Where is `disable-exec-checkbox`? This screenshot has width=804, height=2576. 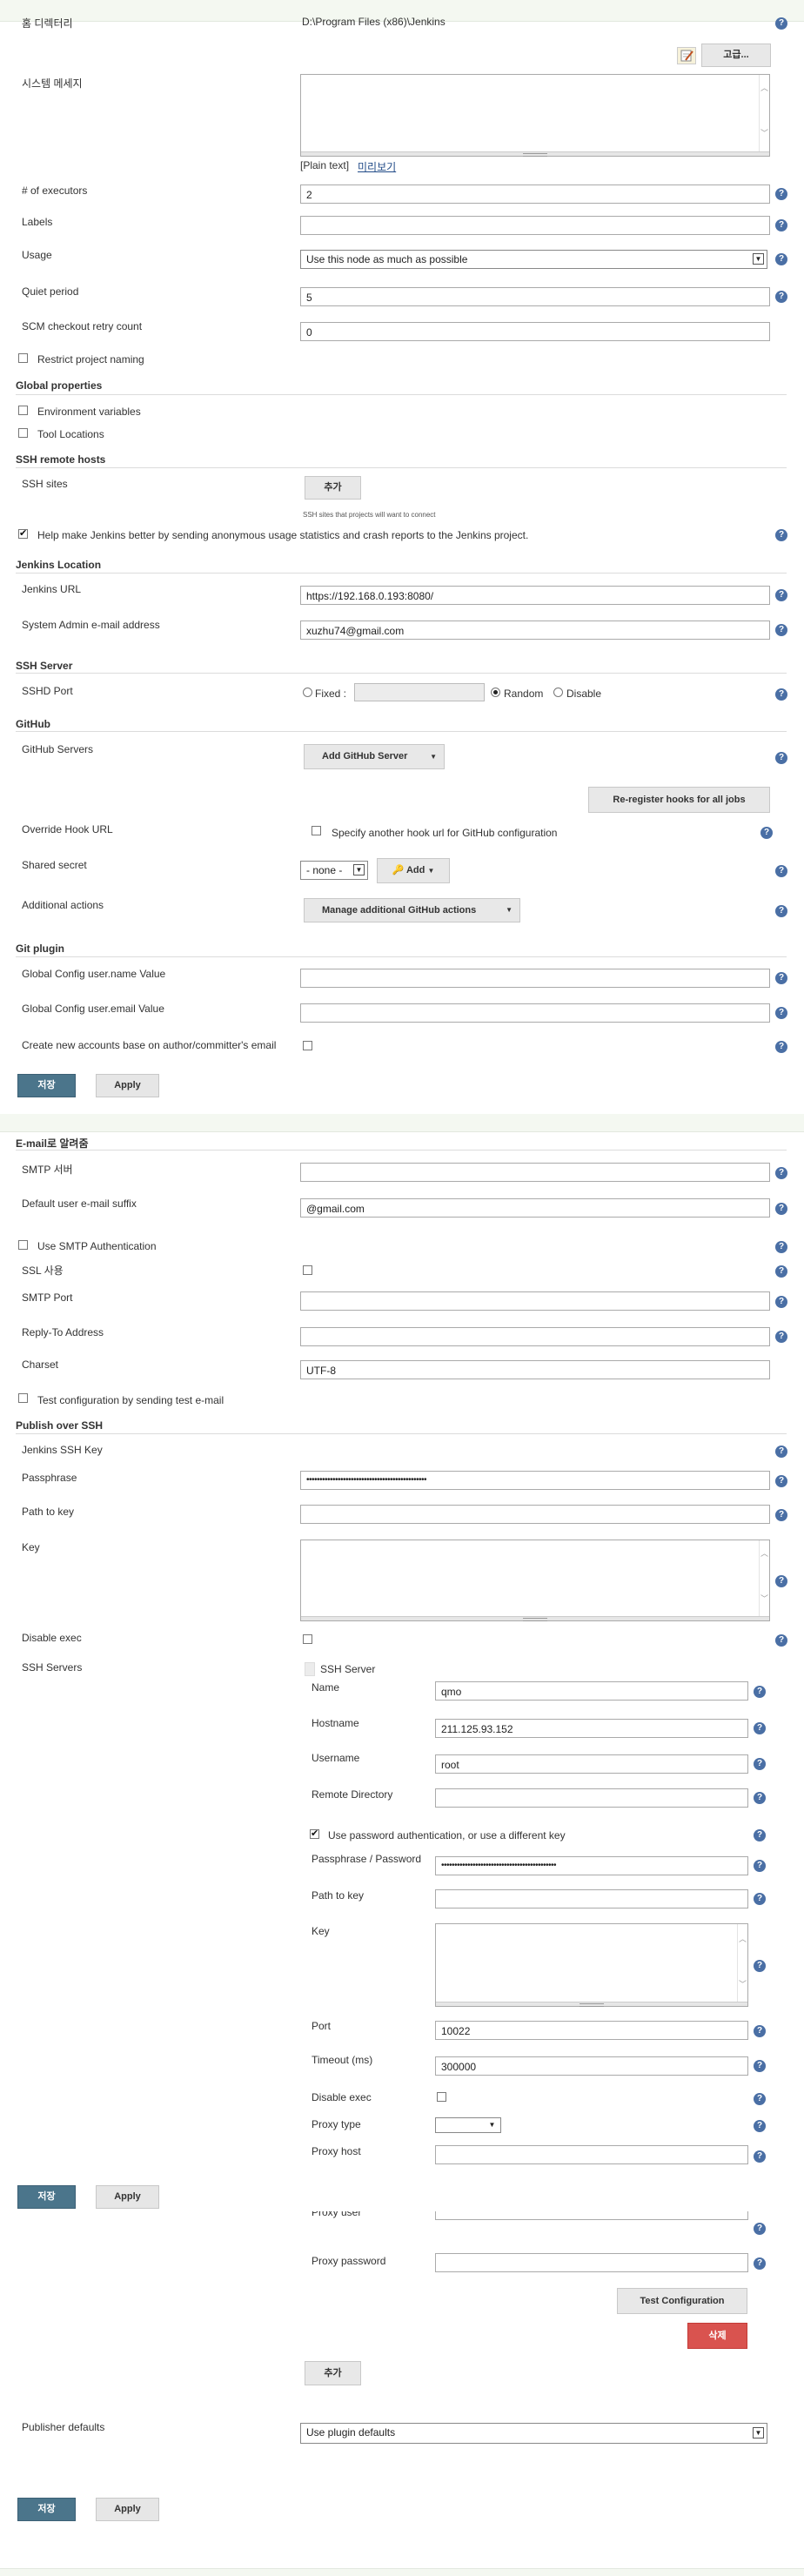 disable-exec-checkbox is located at coordinates (307, 1639).